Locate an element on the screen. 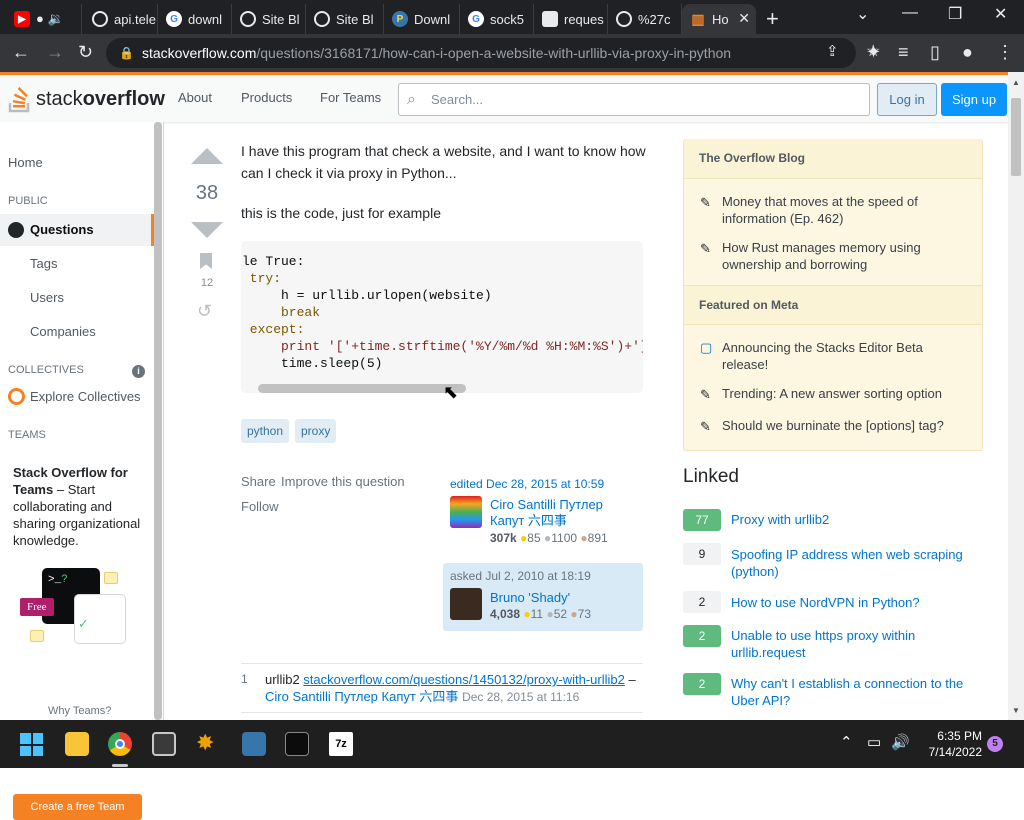 The height and width of the screenshot is (820, 1024). close-window-button: ✕ is located at coordinates (1000, 14).